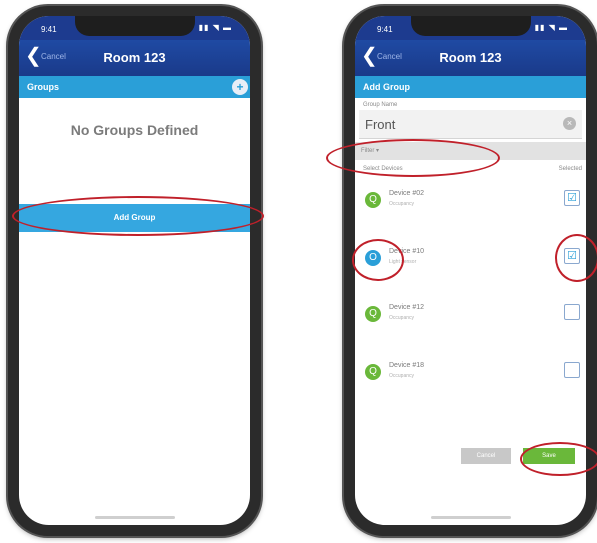  Describe the element at coordinates (380, 124) in the screenshot. I see `group-name-value: Front` at that location.